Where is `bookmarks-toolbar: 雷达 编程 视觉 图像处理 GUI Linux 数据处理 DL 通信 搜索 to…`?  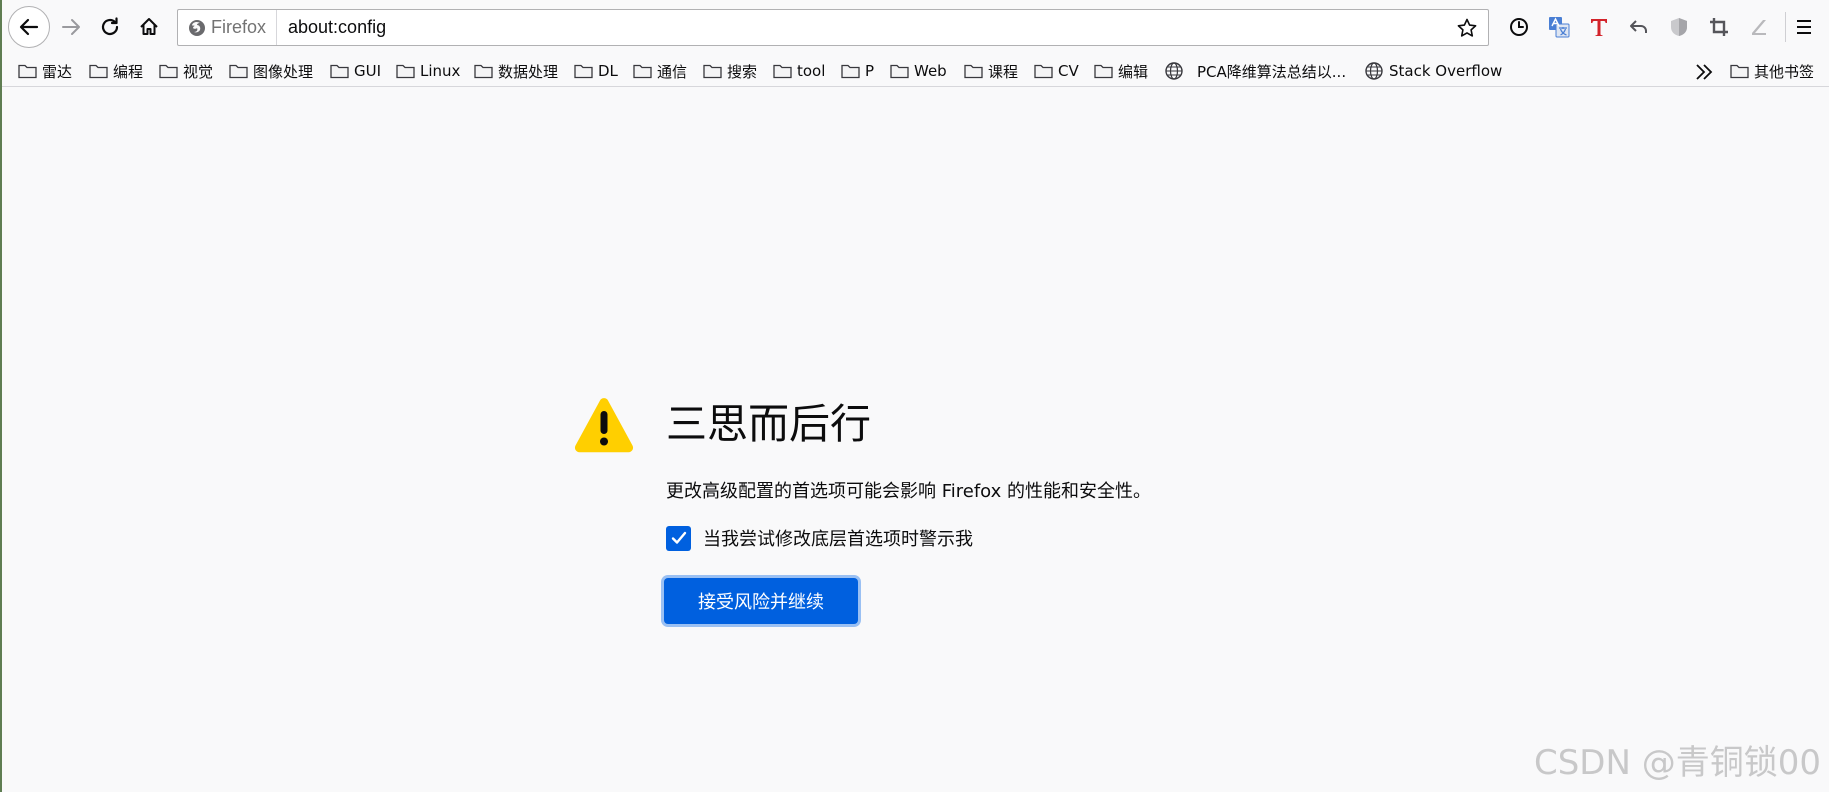 bookmarks-toolbar: 雷达 编程 视觉 图像处理 GUI Linux 数据处理 DL 通信 搜索 to… is located at coordinates (915, 71).